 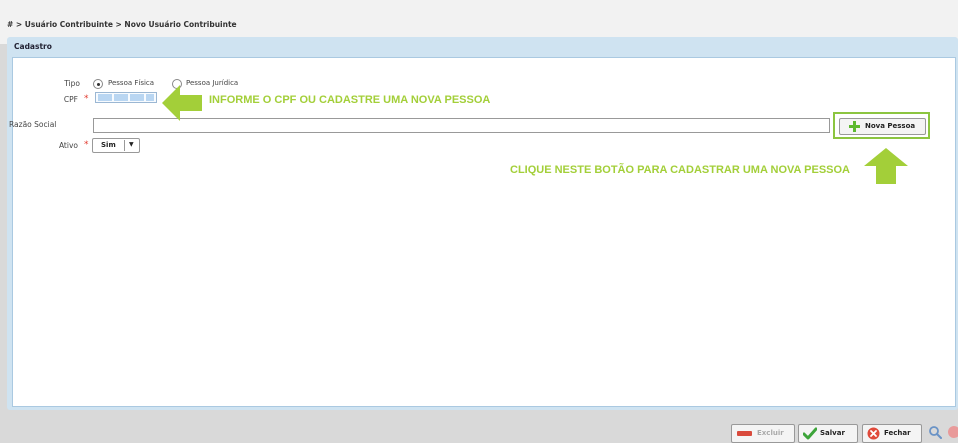 I want to click on tipo-label: Tipo, so click(x=72, y=83).